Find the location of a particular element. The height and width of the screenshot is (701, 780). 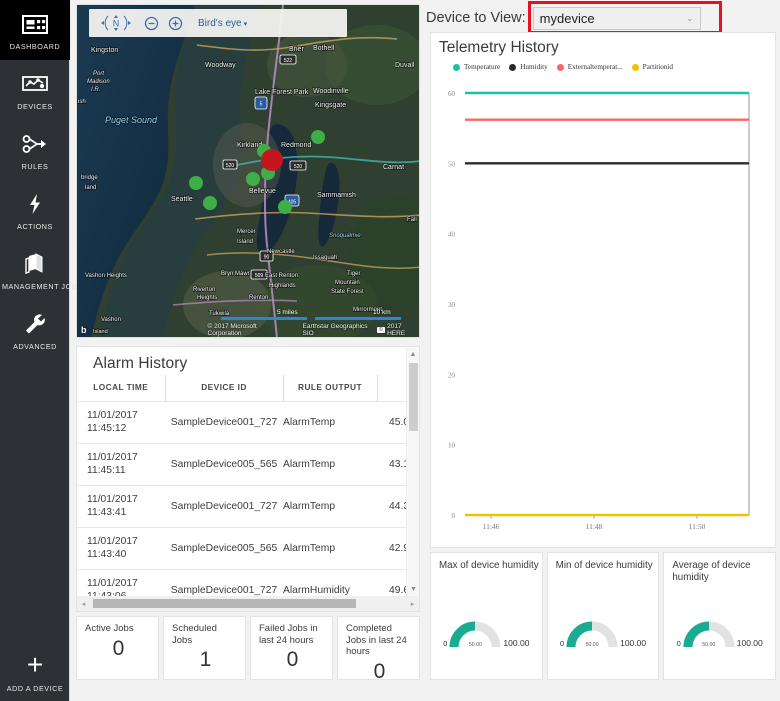

scroll-right-arrow-icon: ▸ is located at coordinates (412, 604).